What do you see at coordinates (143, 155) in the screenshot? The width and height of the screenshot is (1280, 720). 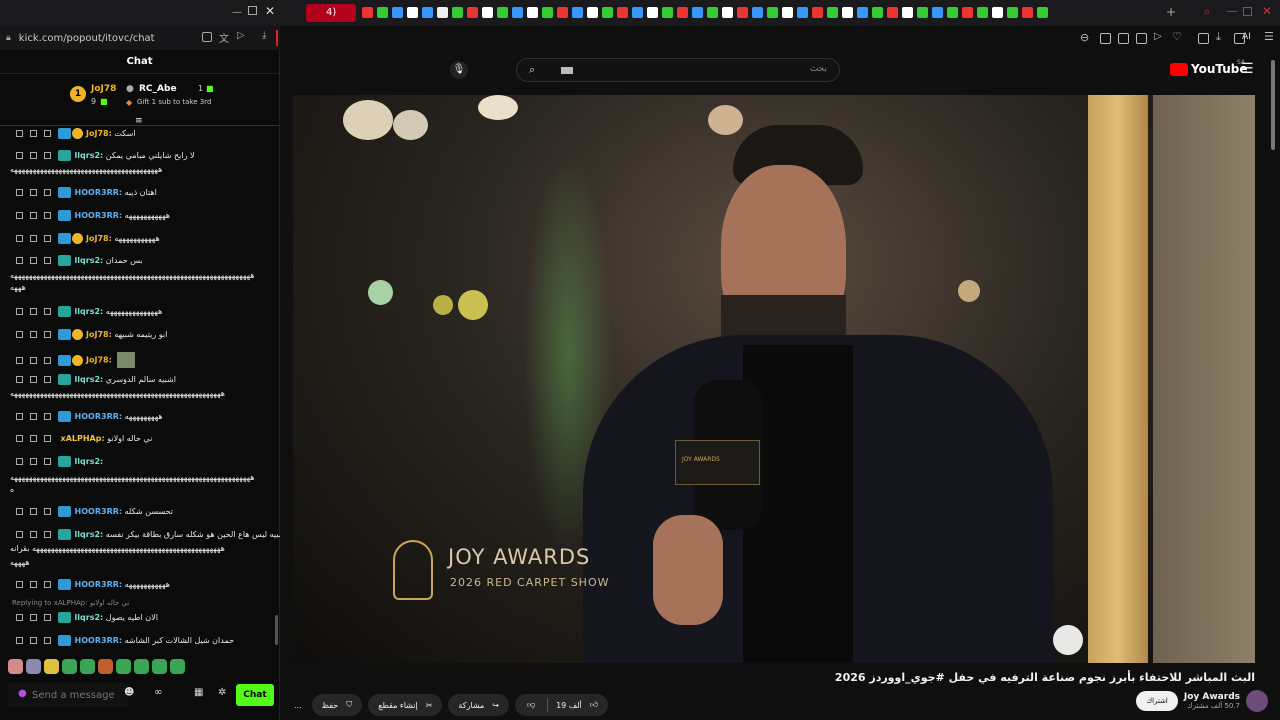 I see `chat-message: llqrs2: لا رايح شايلني مبامي يمكن` at bounding box center [143, 155].